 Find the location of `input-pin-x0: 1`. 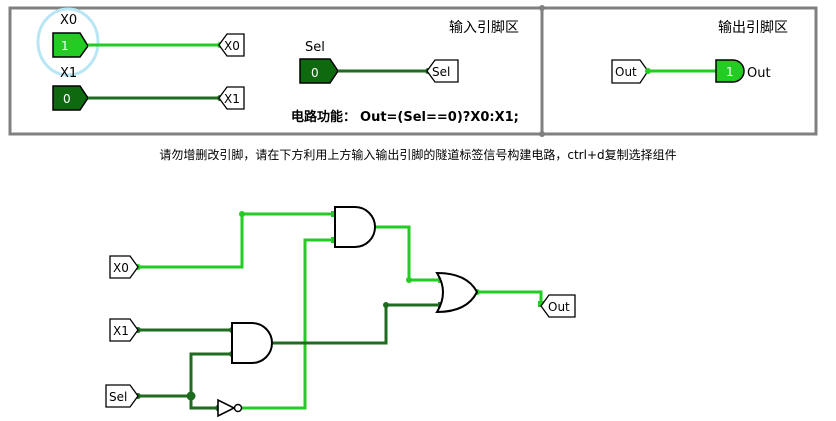

input-pin-x0: 1 is located at coordinates (70, 45).